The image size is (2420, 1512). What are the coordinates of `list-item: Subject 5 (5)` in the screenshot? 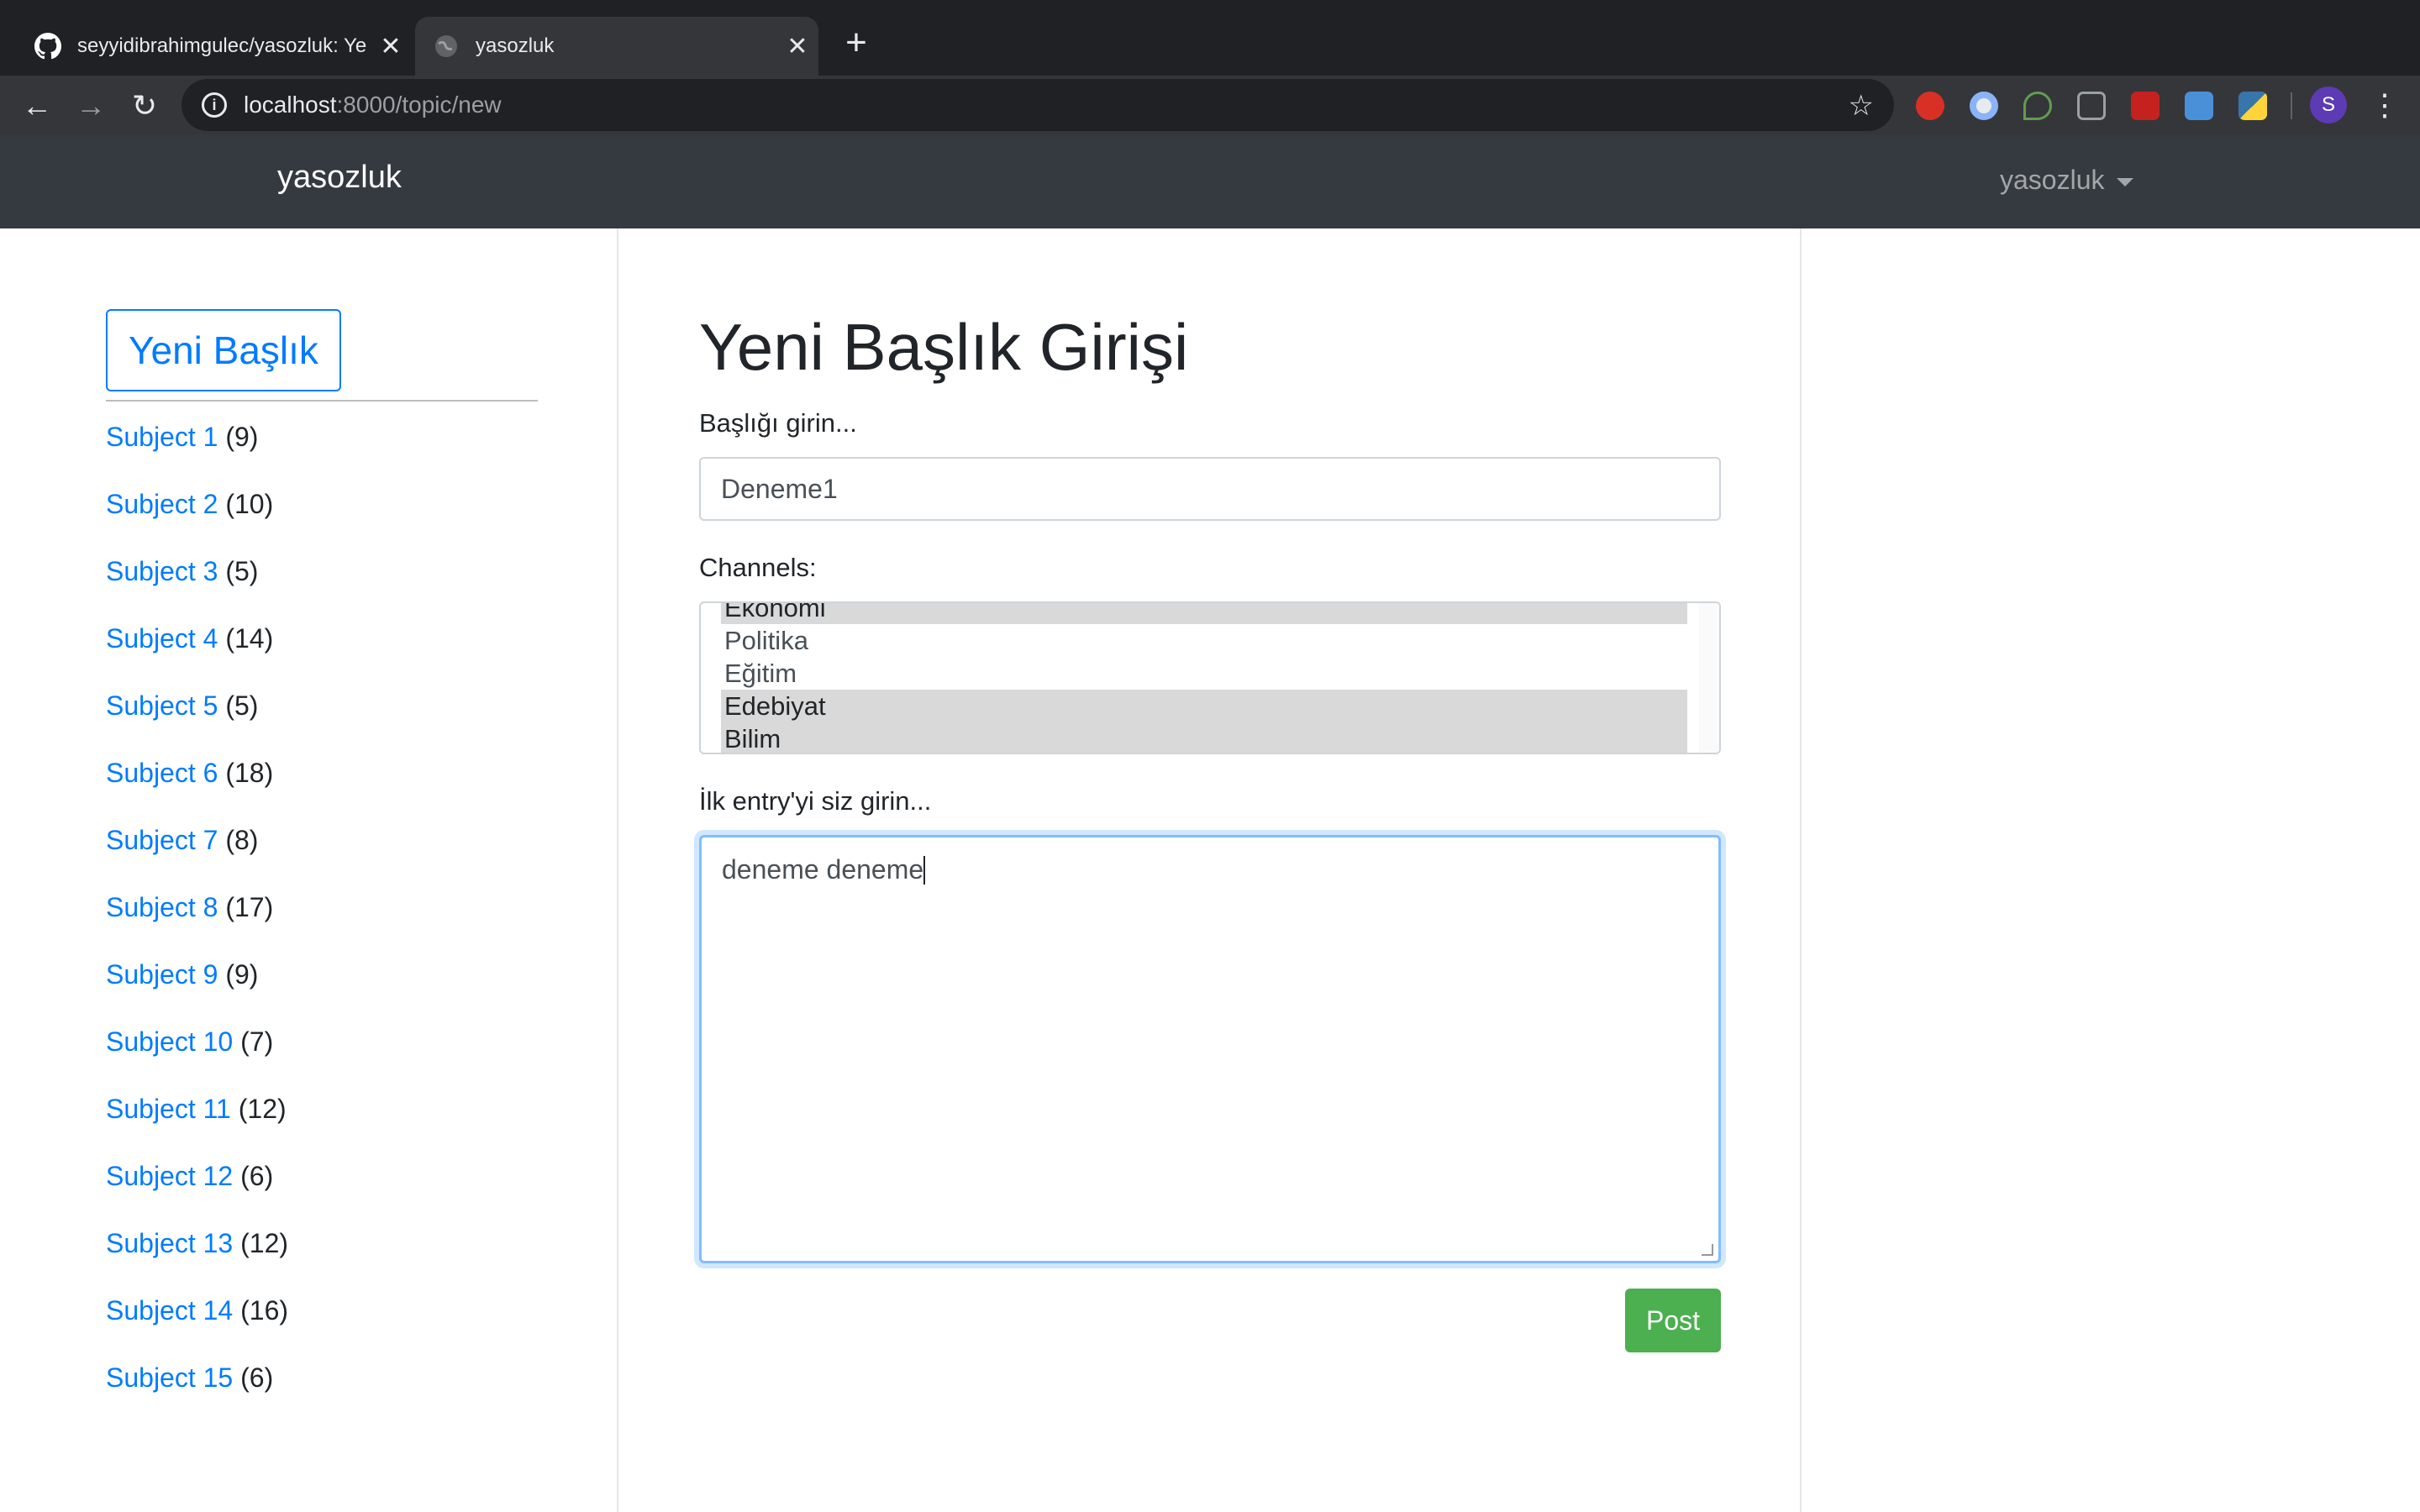 It's located at (197, 715).